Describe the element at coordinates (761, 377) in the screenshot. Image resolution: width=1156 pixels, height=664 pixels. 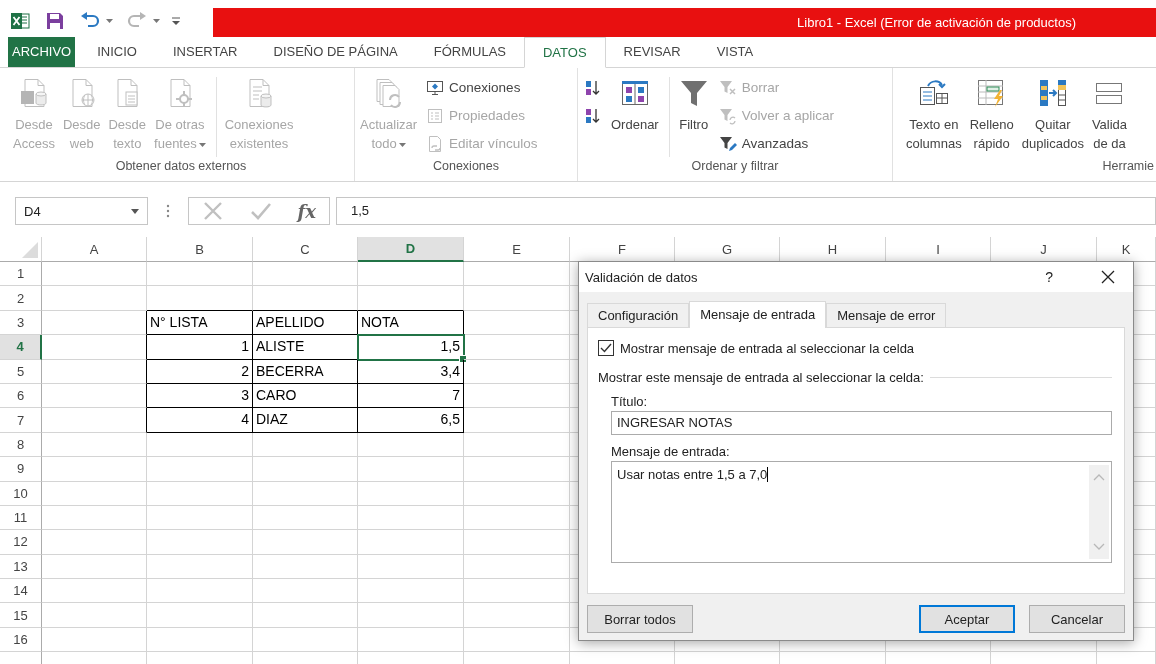
I see `section-label: Mostrar este mensaje de entrada al seleccionar la celda:` at that location.